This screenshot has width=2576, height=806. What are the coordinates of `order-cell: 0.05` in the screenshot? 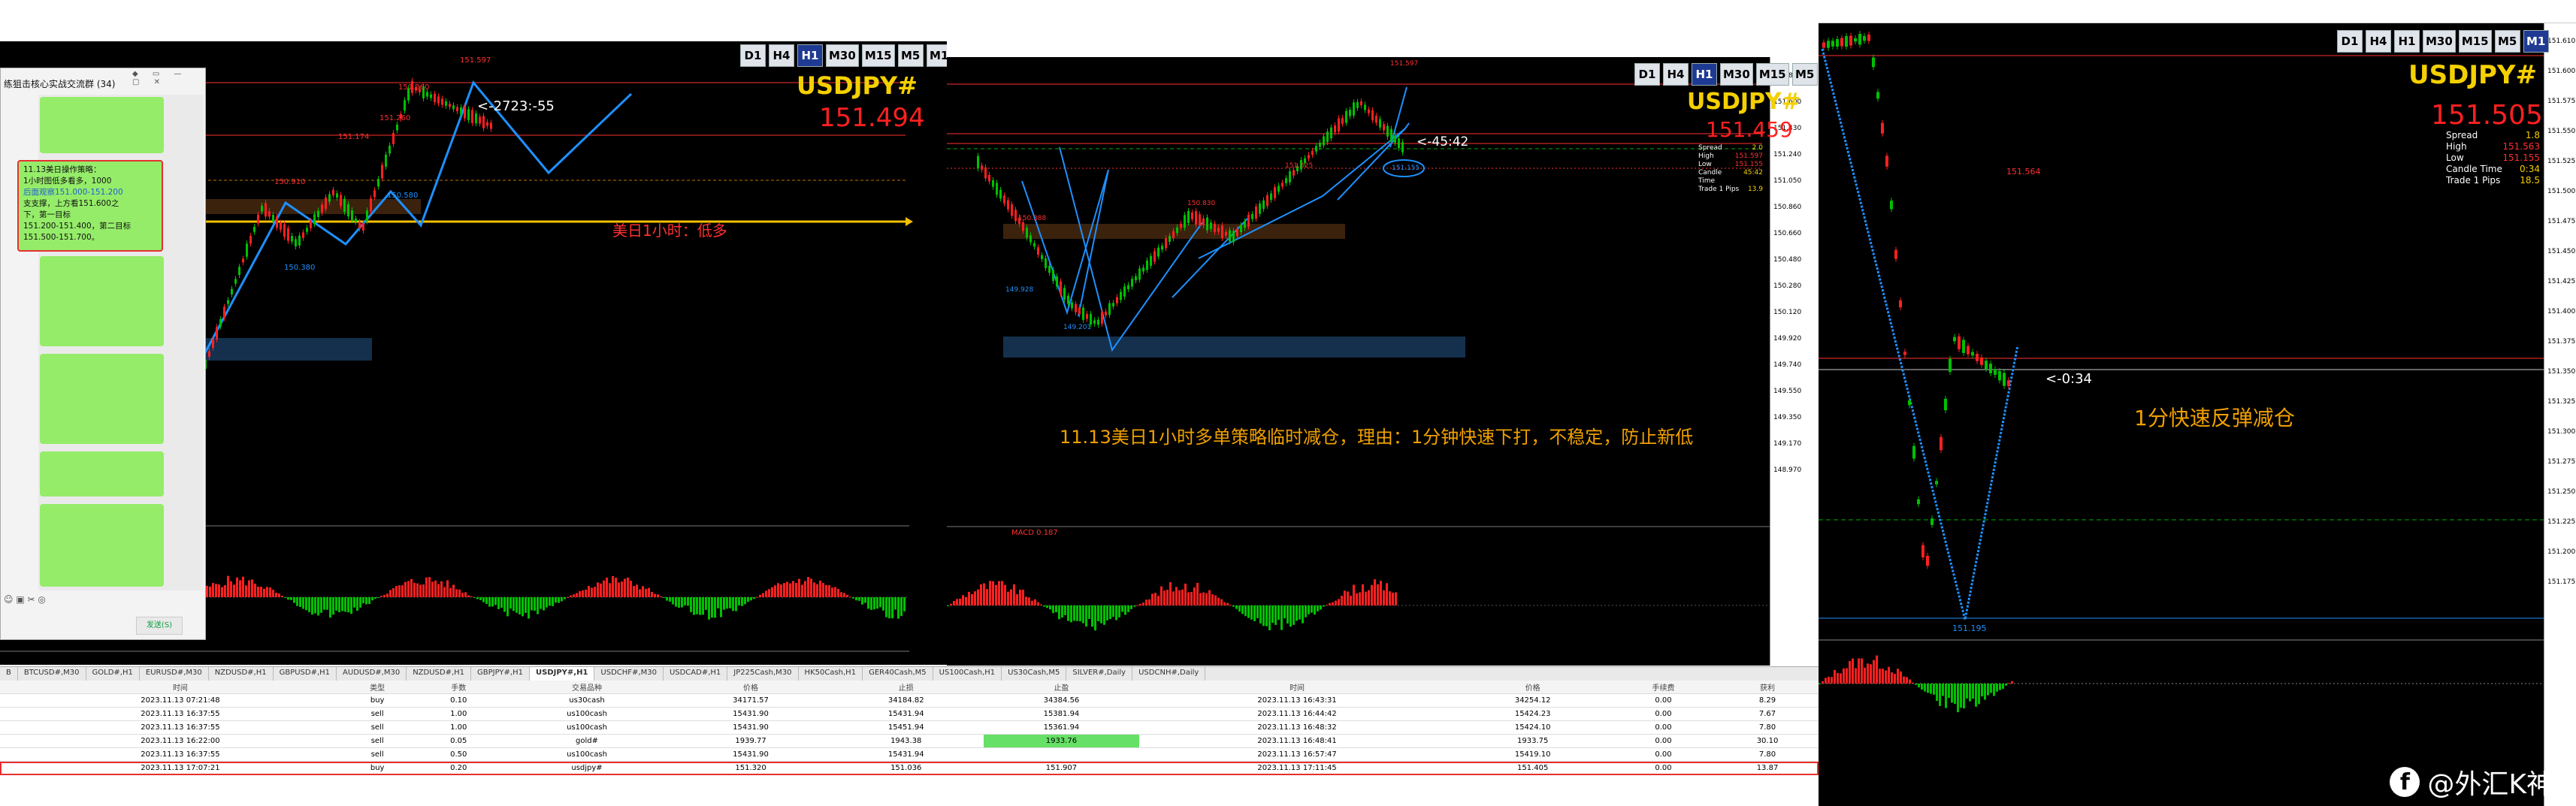 It's located at (458, 741).